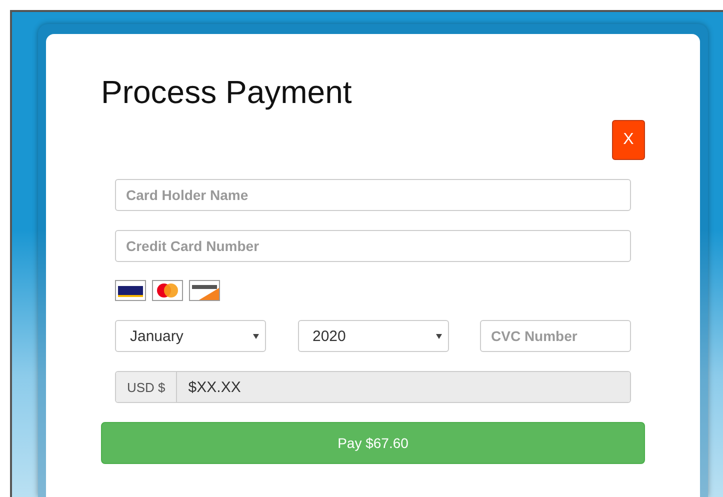 This screenshot has height=497, width=723. Describe the element at coordinates (373, 195) in the screenshot. I see `input-field: Card Holder Name` at that location.